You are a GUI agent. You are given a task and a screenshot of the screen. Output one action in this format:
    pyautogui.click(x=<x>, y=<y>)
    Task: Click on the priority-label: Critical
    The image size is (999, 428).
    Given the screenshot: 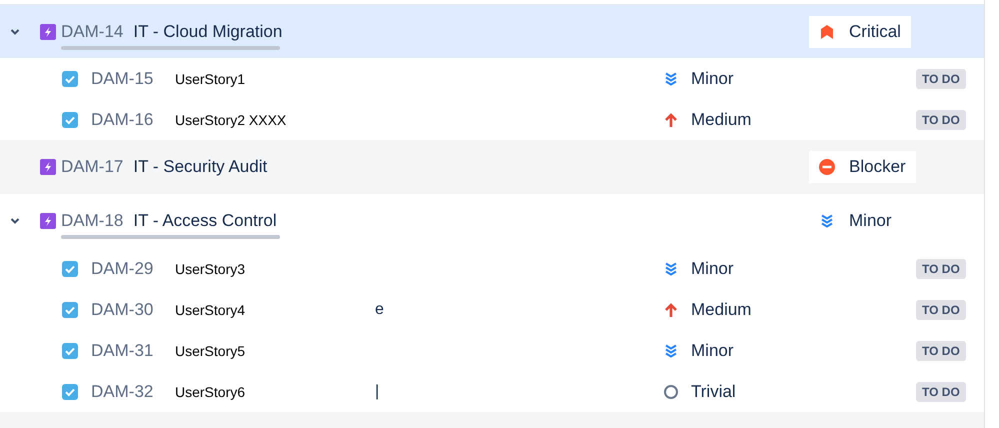 What is the action you would take?
    pyautogui.click(x=875, y=32)
    